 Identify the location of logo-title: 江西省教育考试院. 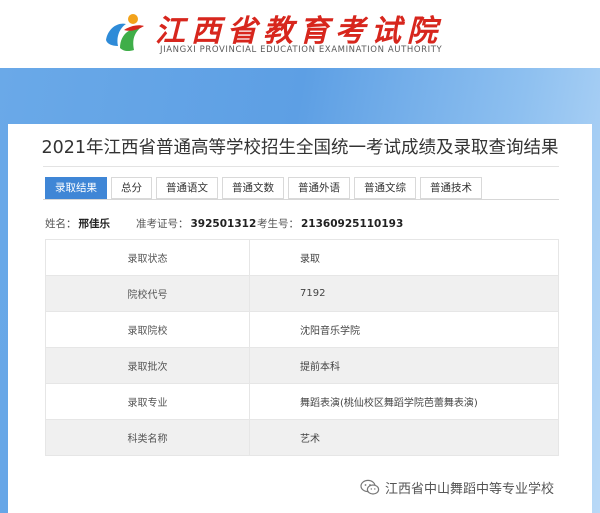
(299, 31).